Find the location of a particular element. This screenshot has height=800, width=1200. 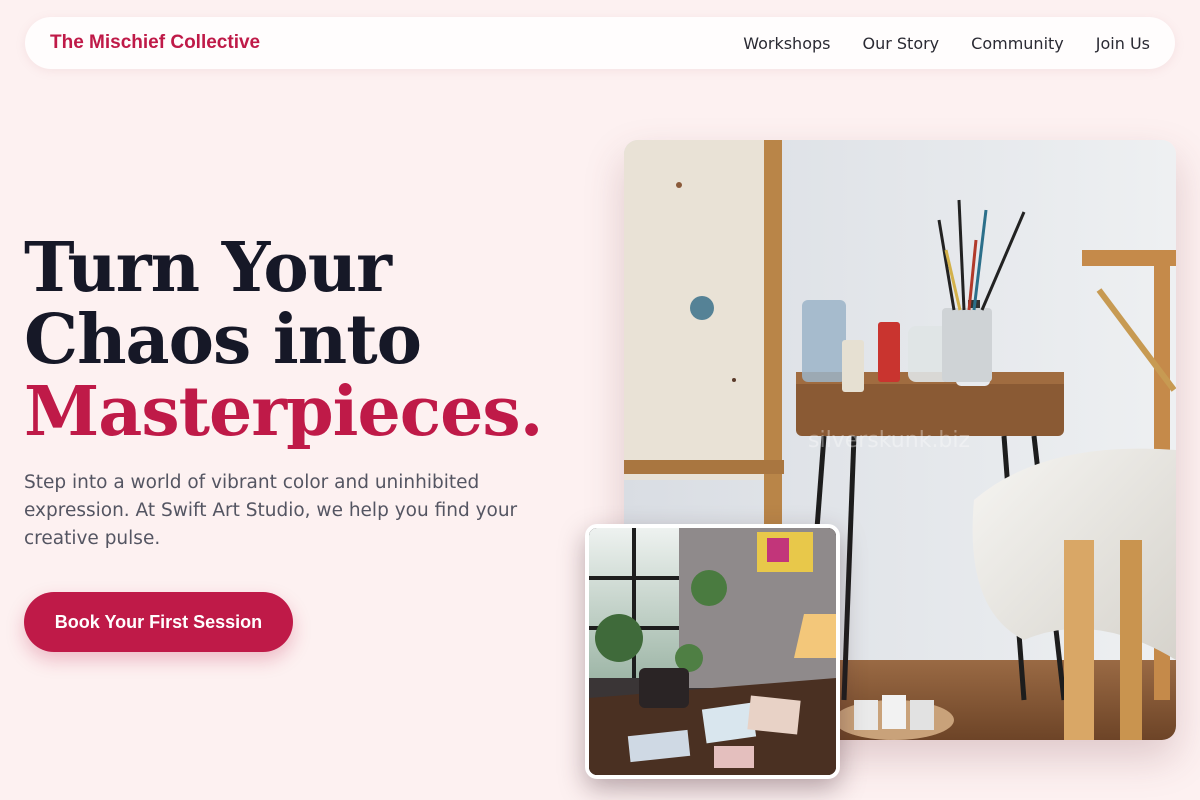

studio-interior-photo is located at coordinates (712, 651).